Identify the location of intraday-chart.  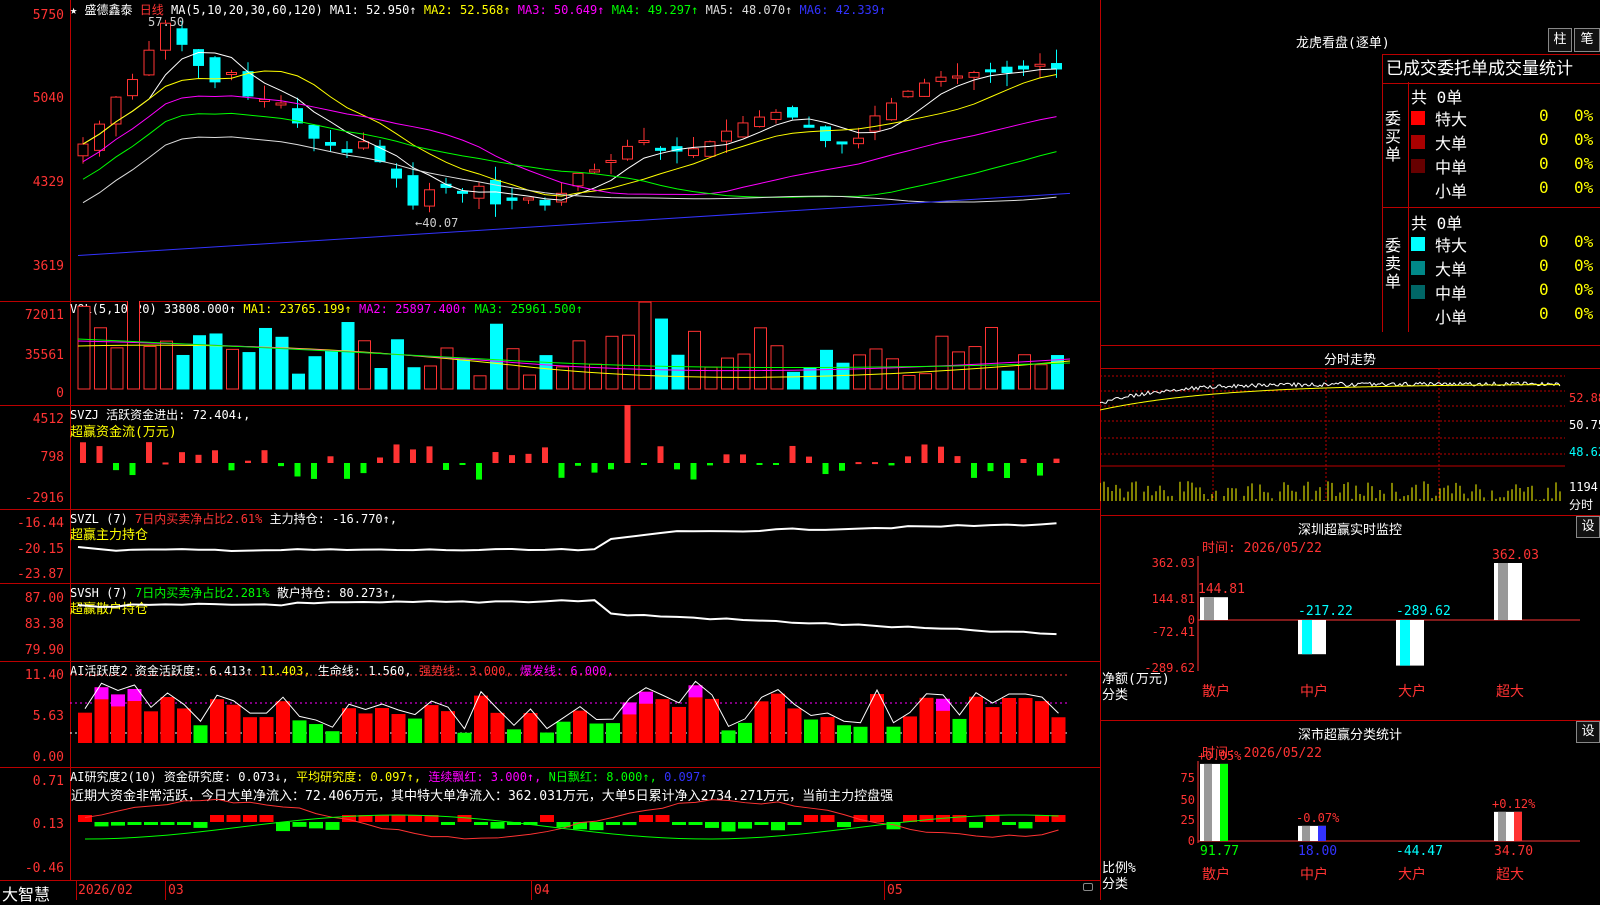
(1350, 431).